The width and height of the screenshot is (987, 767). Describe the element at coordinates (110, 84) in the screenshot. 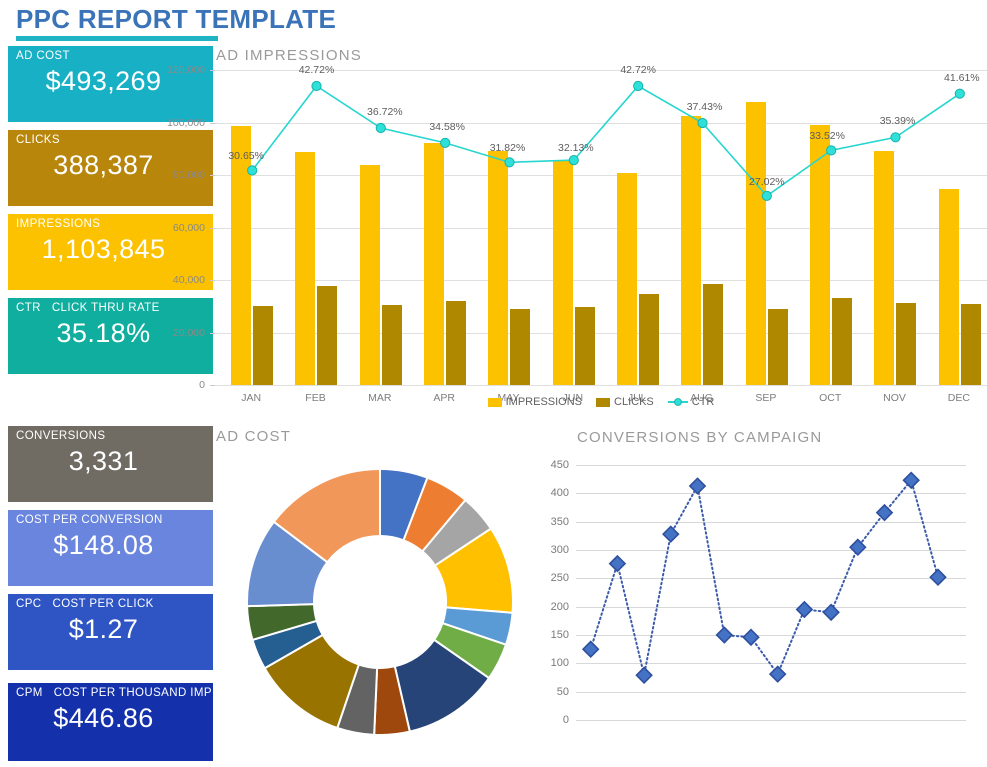

I see `kpi-card-ad-cost: AD COST $493,269` at that location.